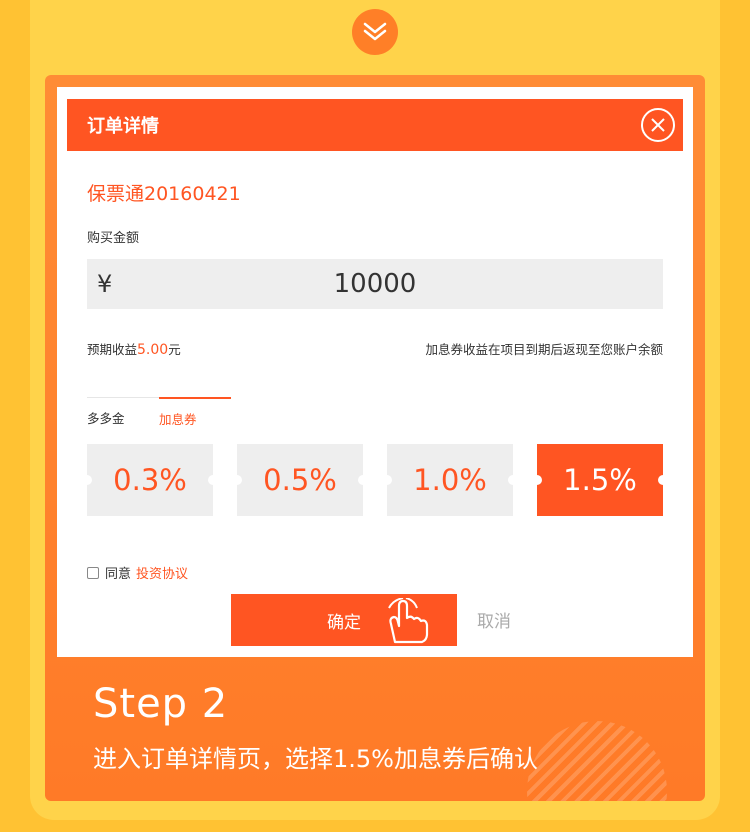  What do you see at coordinates (164, 194) in the screenshot?
I see `product-name: 保票通20160421` at bounding box center [164, 194].